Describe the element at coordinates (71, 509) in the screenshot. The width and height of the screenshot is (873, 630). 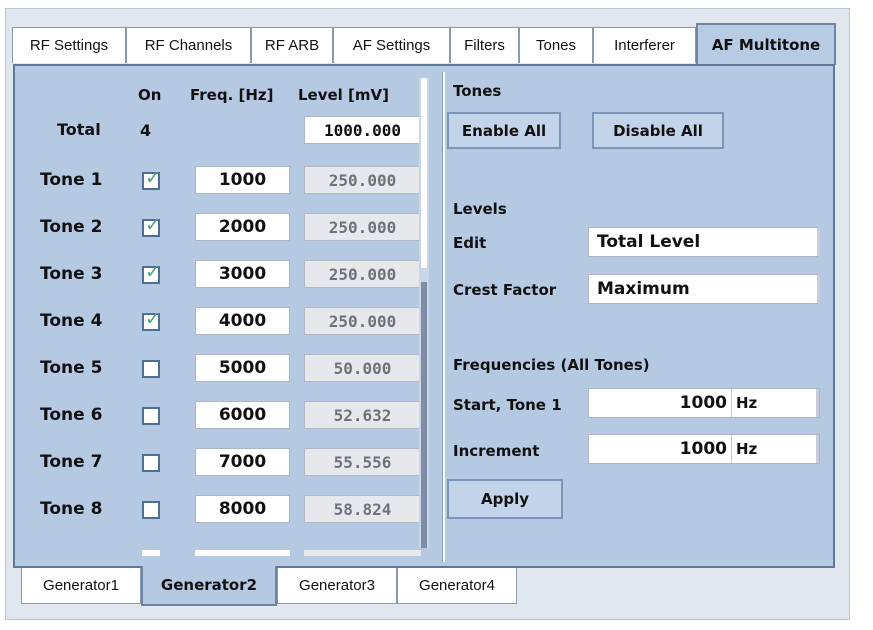
I see `tone-8-label: Tone 8` at that location.